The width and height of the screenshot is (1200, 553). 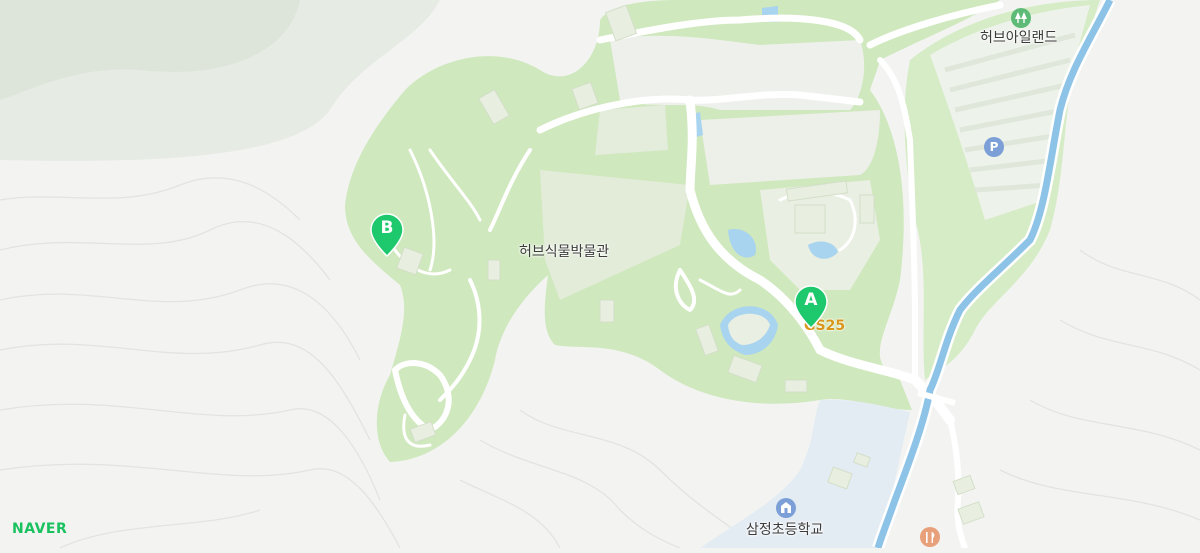 I want to click on tree-icon, so click(x=1021, y=18).